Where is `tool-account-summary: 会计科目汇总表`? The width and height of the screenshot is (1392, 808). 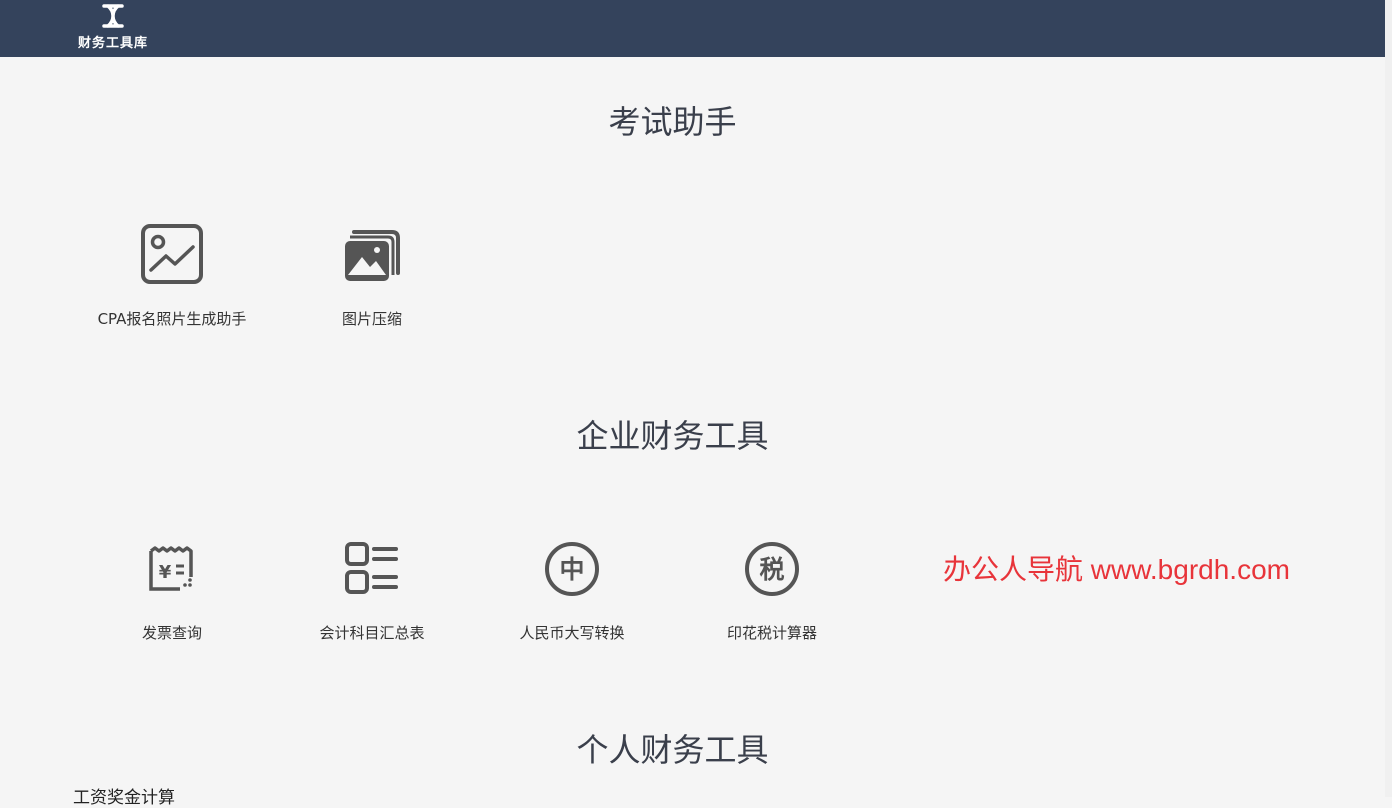 tool-account-summary: 会计科目汇总表 is located at coordinates (372, 590).